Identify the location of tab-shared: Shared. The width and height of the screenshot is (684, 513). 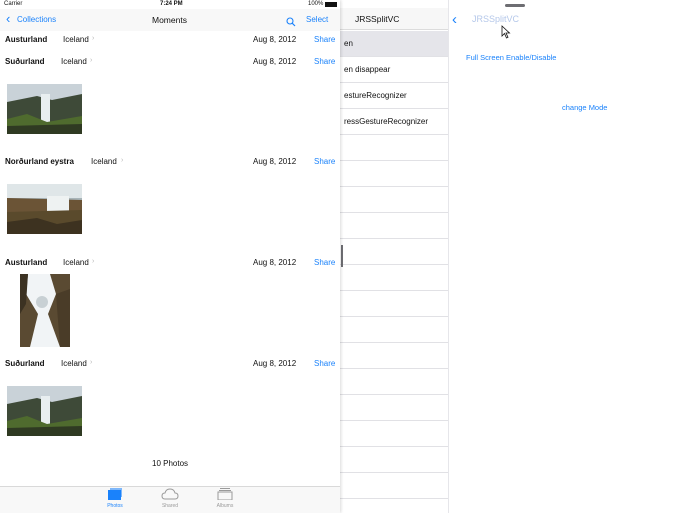
(170, 500).